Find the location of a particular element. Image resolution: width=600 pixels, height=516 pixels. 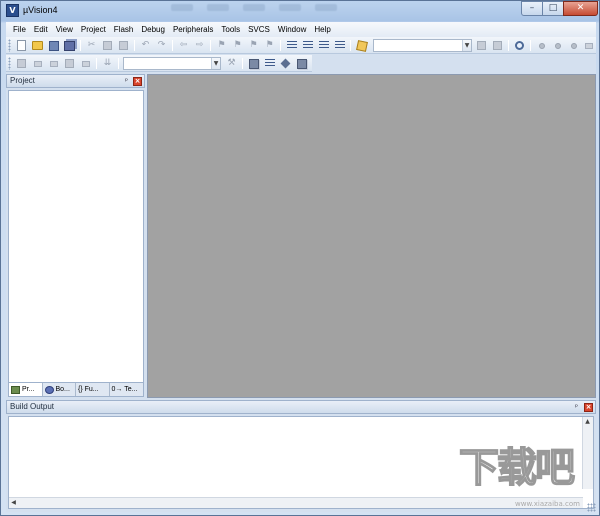

download-button: ⇊ is located at coordinates (107, 63).